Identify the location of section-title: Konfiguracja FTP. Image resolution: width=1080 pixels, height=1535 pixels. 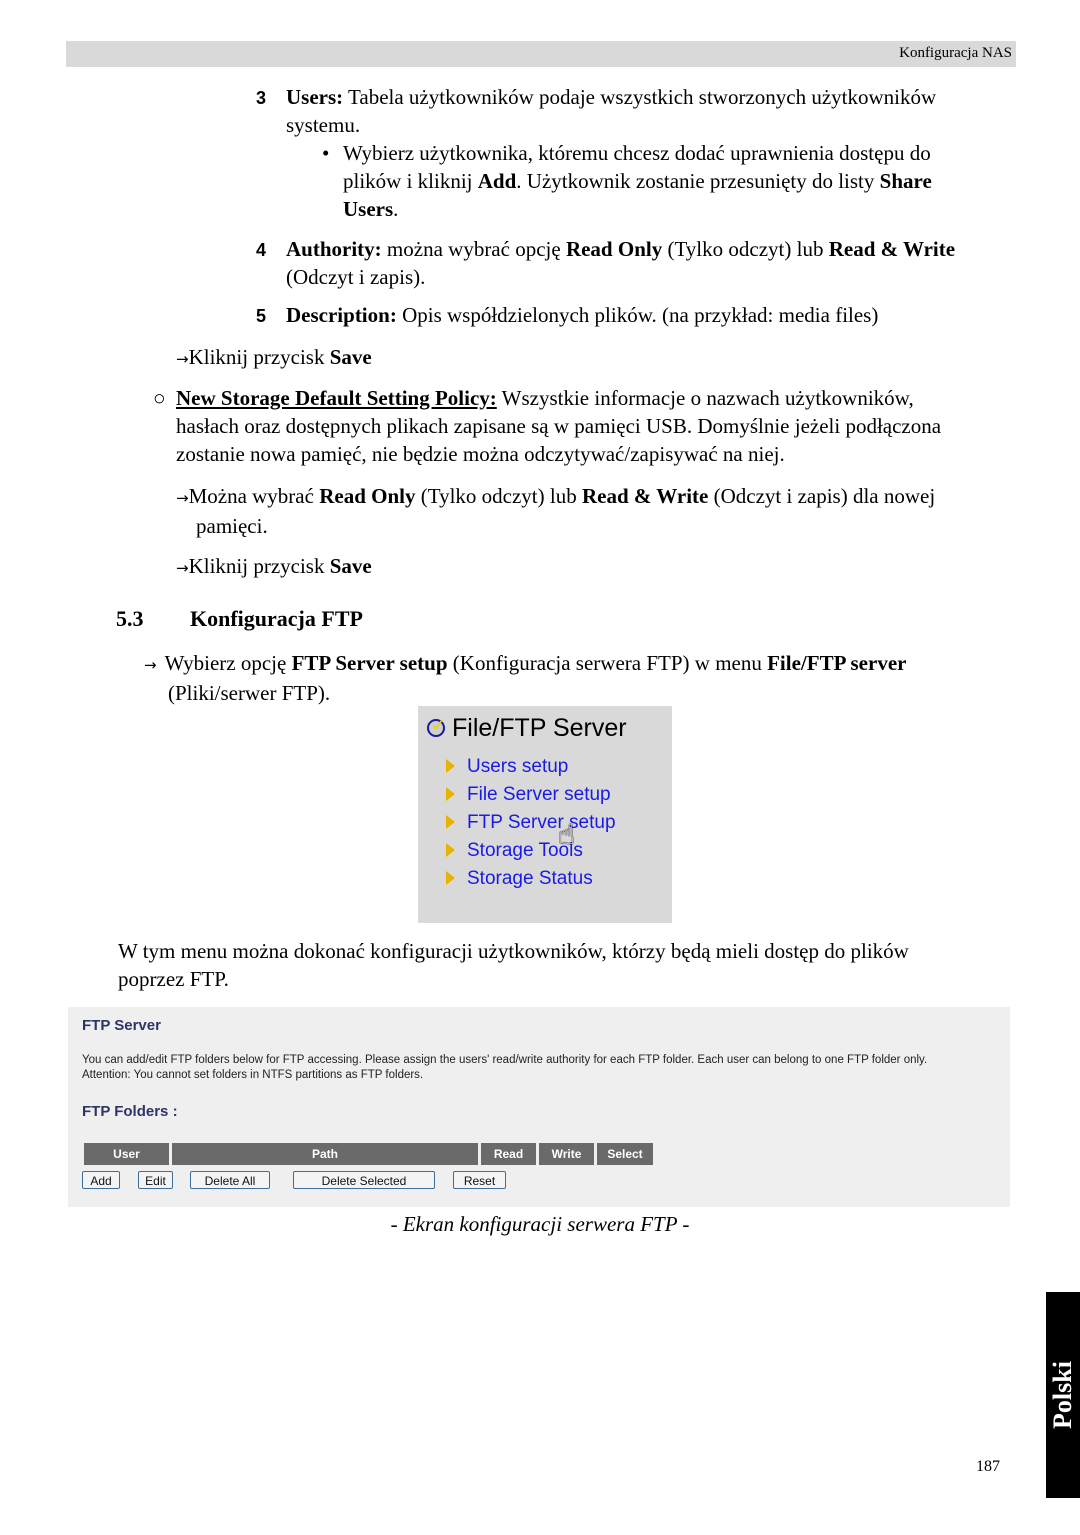
(276, 618).